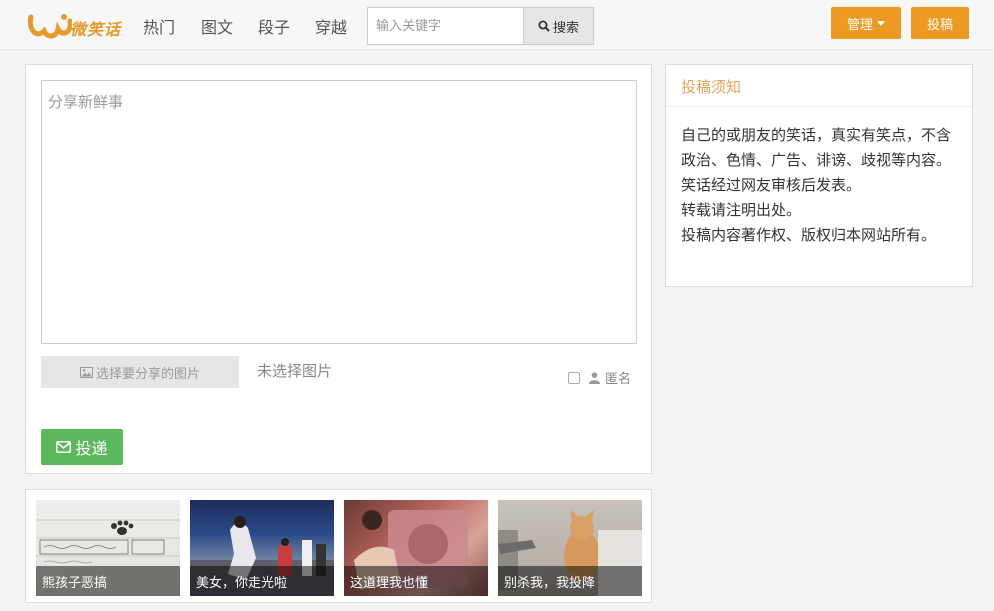 The height and width of the screenshot is (611, 994). I want to click on featured-thumbnails: 熊孩子恶搞 美女，你走光啦 这道理我也懂 别杀我，我投降, so click(338, 546).